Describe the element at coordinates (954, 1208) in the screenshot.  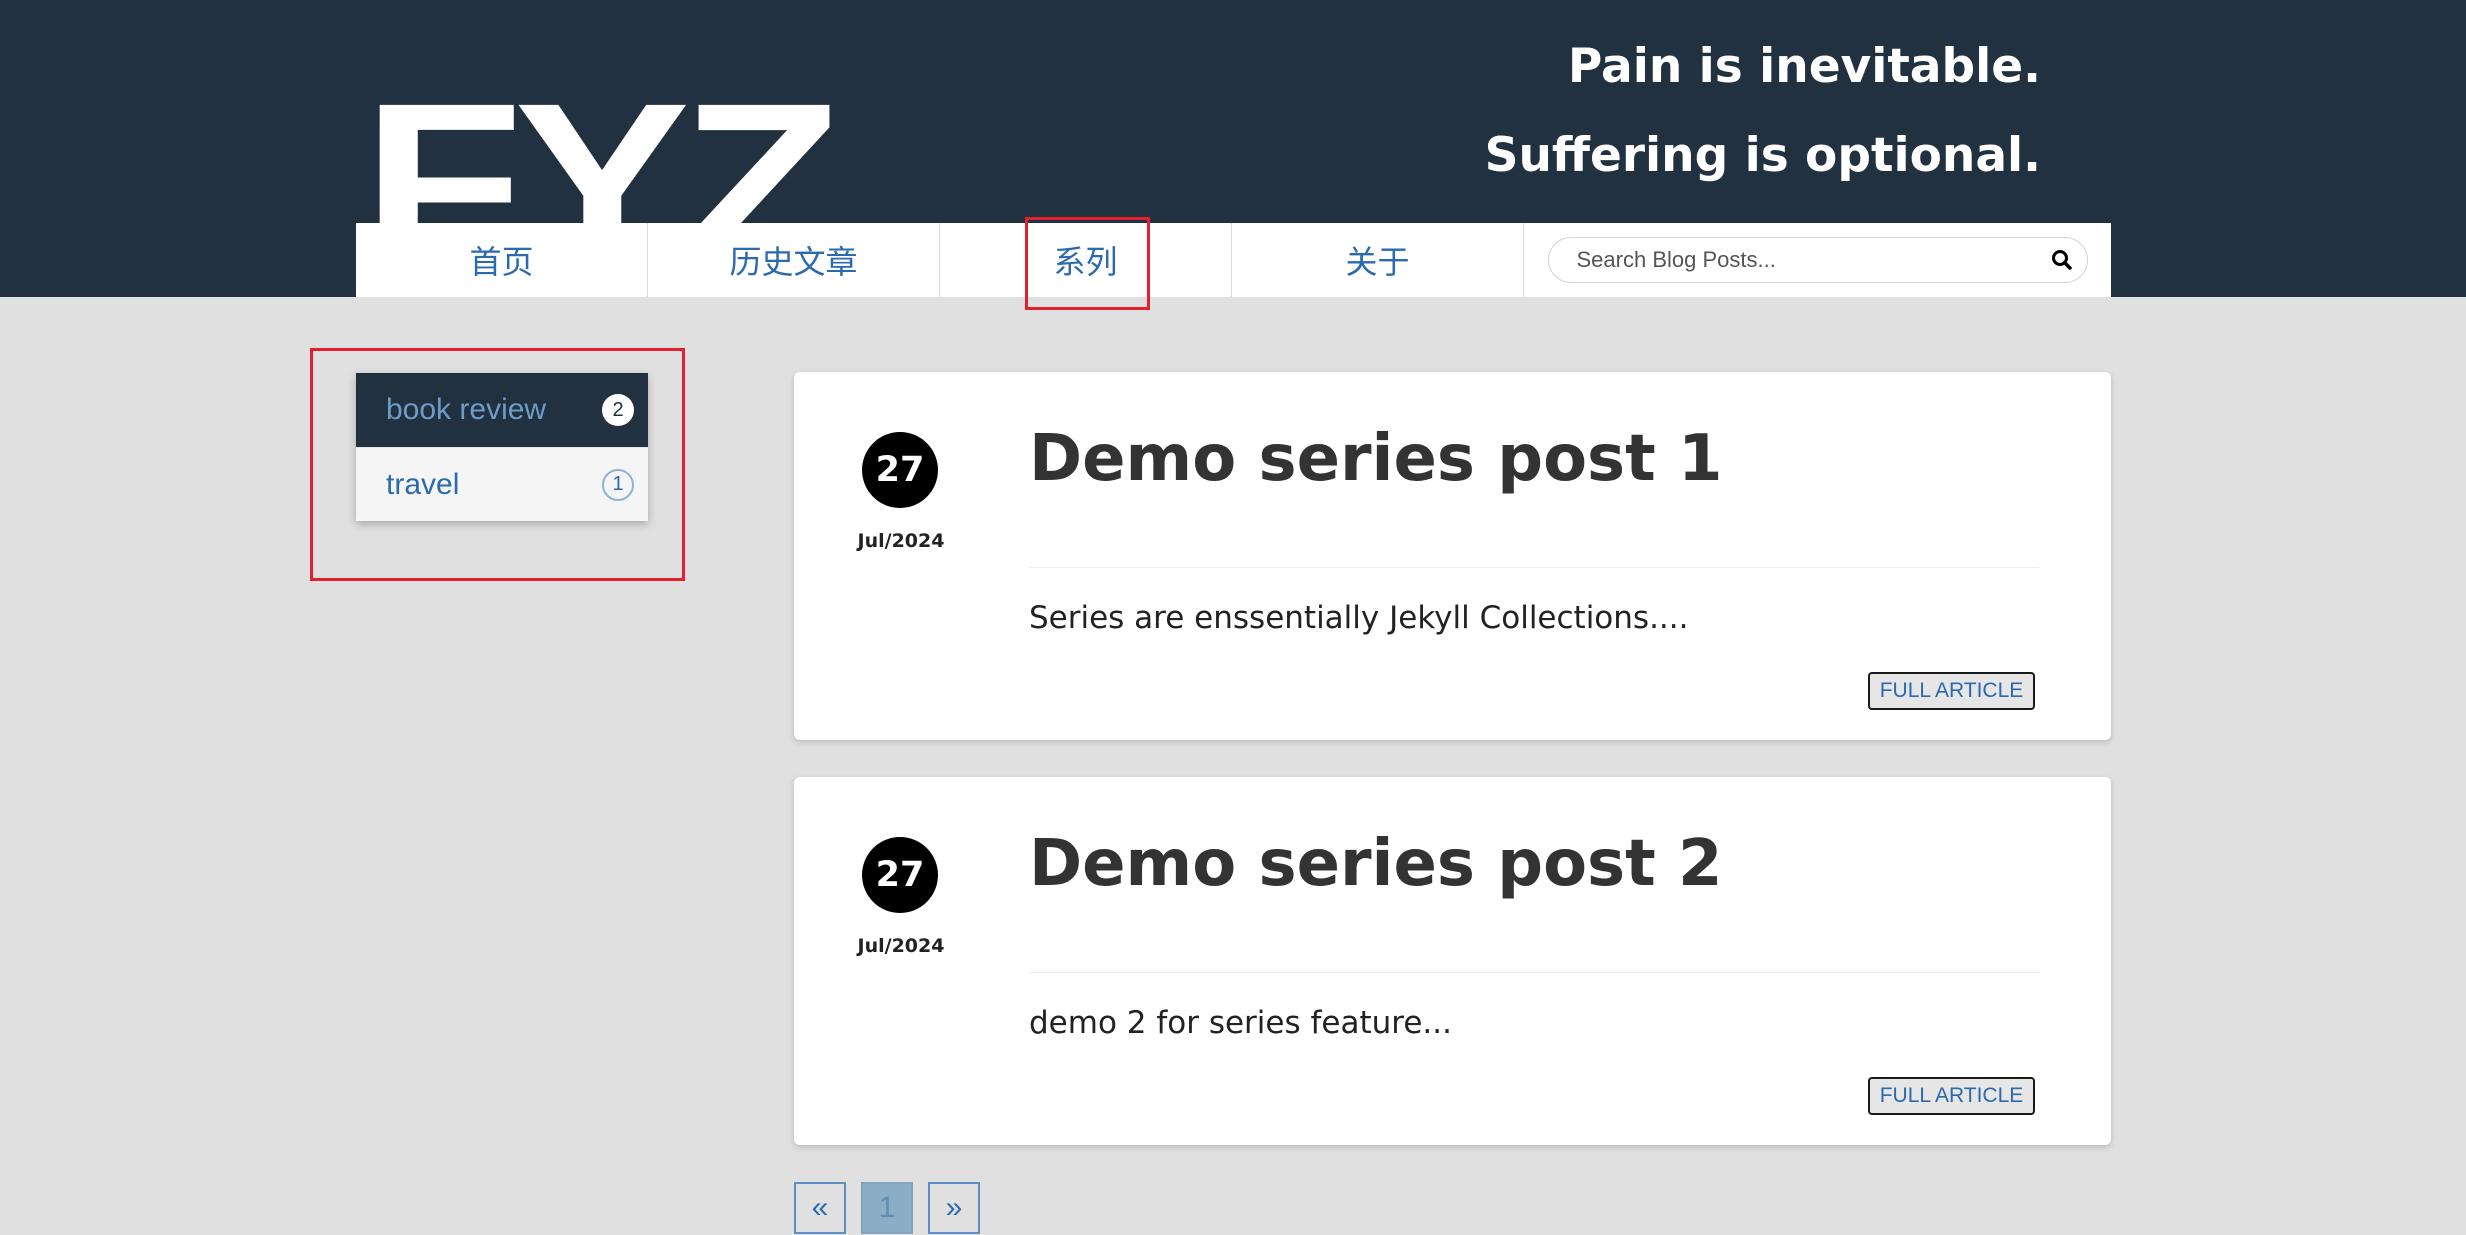
I see `next-page-button: »` at that location.